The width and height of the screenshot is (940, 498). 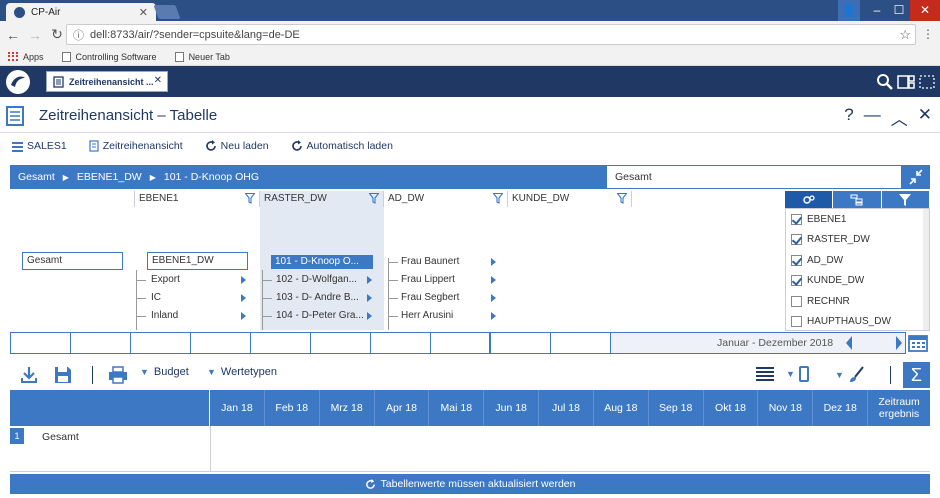 What do you see at coordinates (857, 301) in the screenshot?
I see `checklist-item: RECHNR` at bounding box center [857, 301].